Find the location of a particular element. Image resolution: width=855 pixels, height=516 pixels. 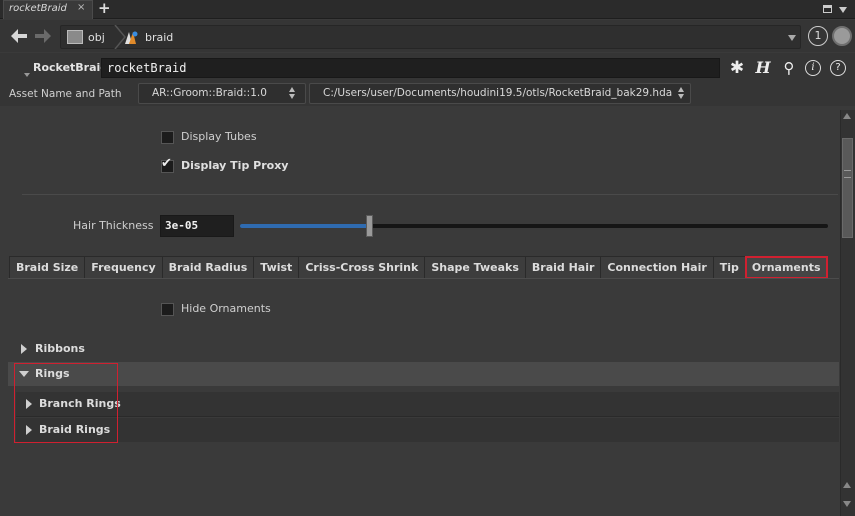

asset-definition-dropdown: AR::Groom::Braid::1.0 is located at coordinates (222, 93).